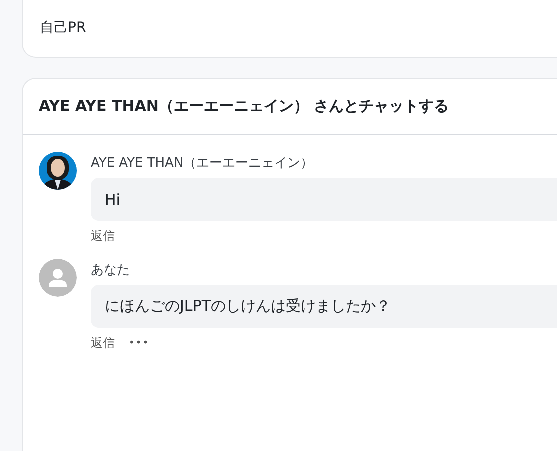 Image resolution: width=557 pixels, height=451 pixels. Describe the element at coordinates (139, 343) in the screenshot. I see `more-button: •••` at that location.